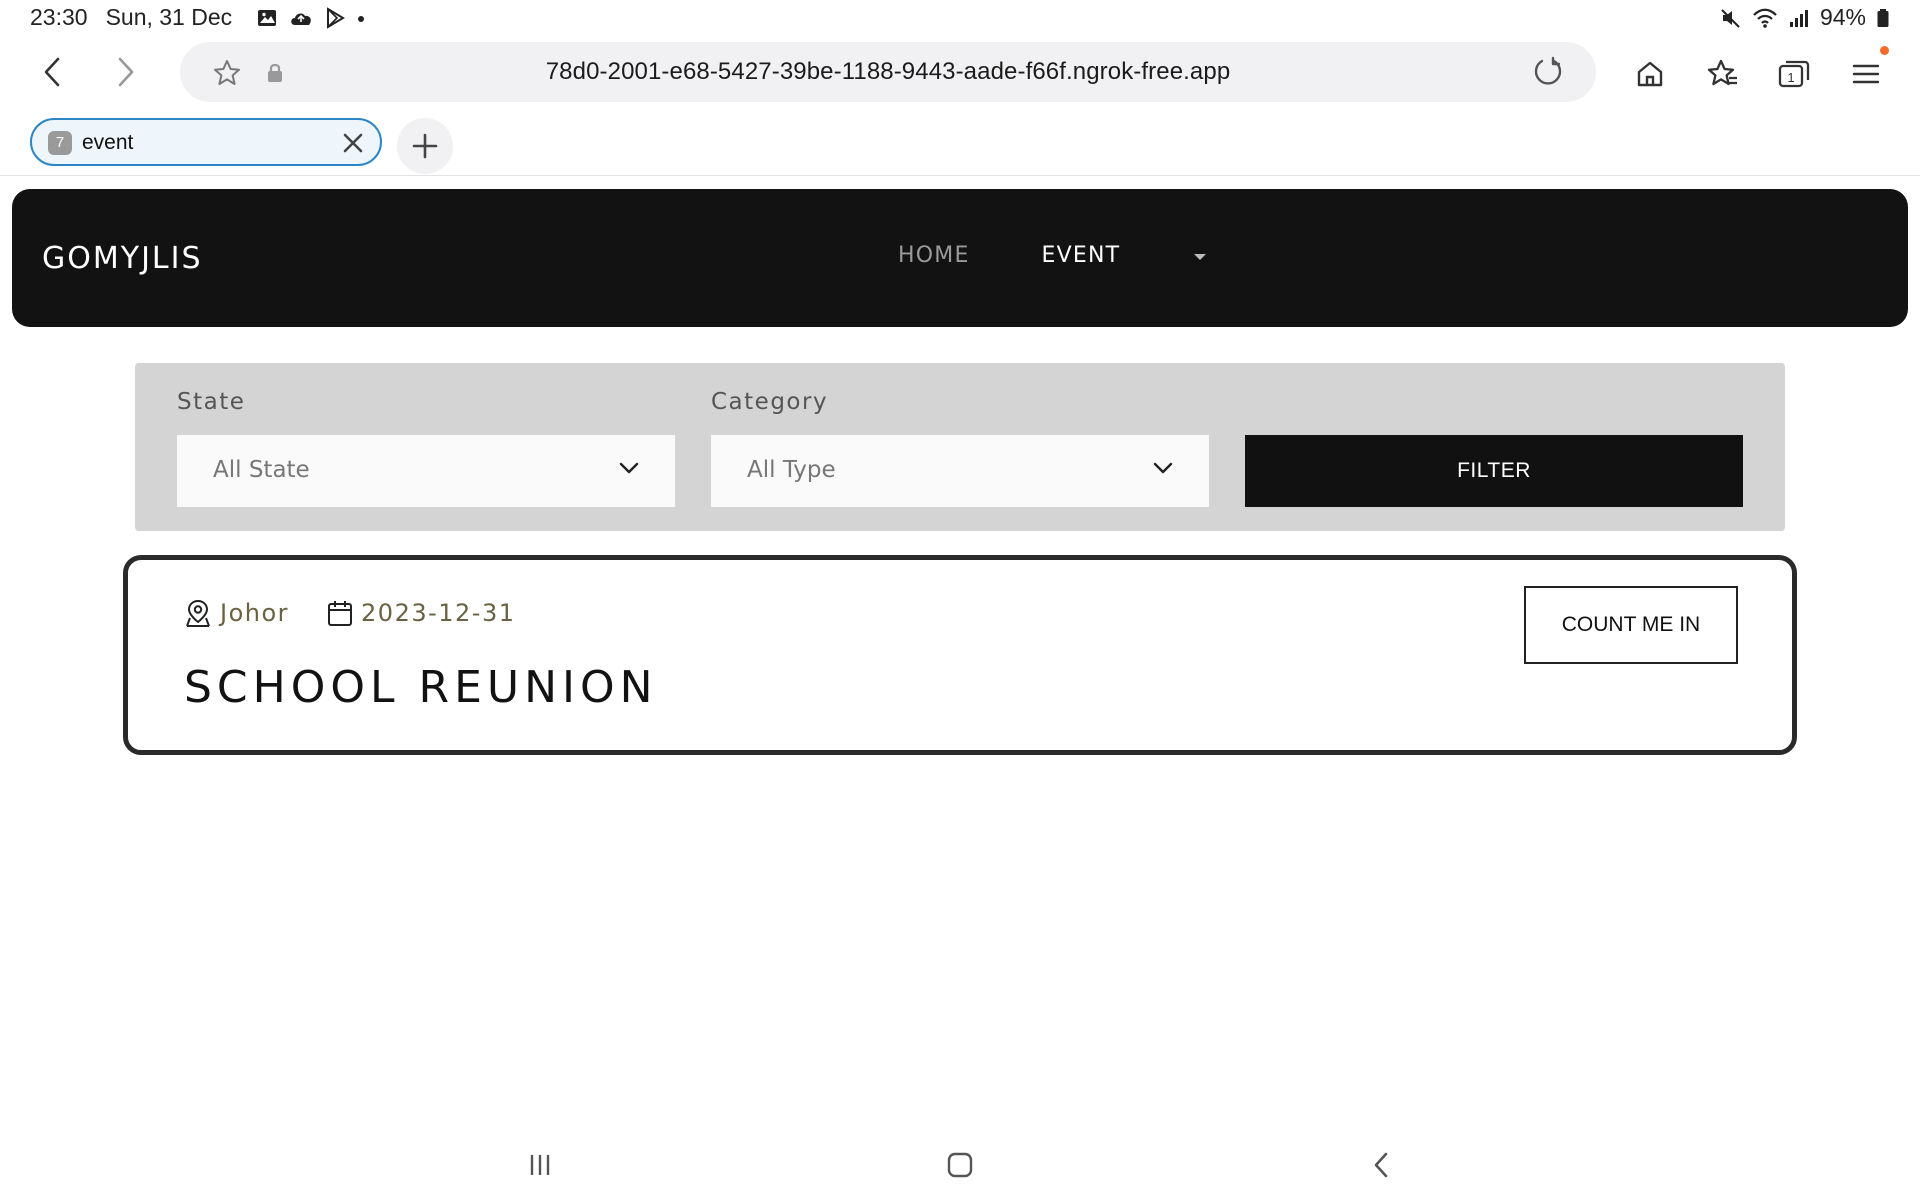  I want to click on play-store-icon, so click(335, 17).